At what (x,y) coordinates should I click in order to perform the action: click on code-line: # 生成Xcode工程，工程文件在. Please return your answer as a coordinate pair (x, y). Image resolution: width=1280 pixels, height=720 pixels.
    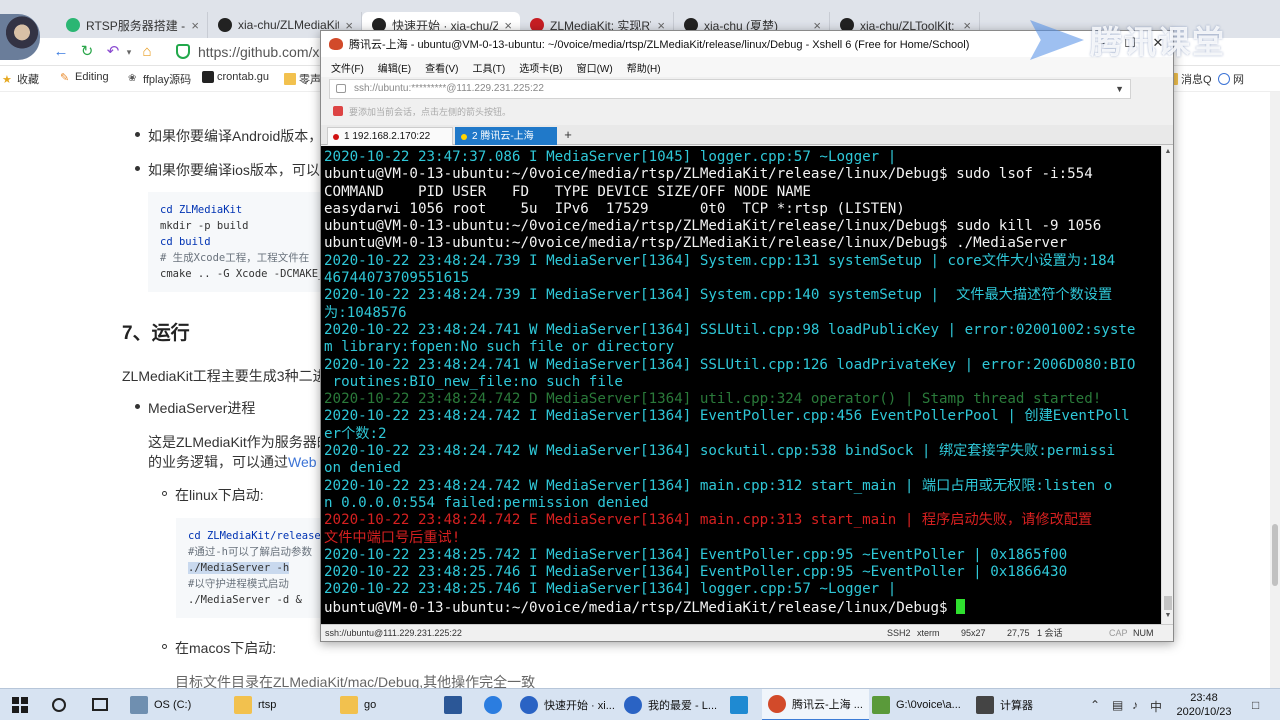
    Looking at the image, I should click on (235, 258).